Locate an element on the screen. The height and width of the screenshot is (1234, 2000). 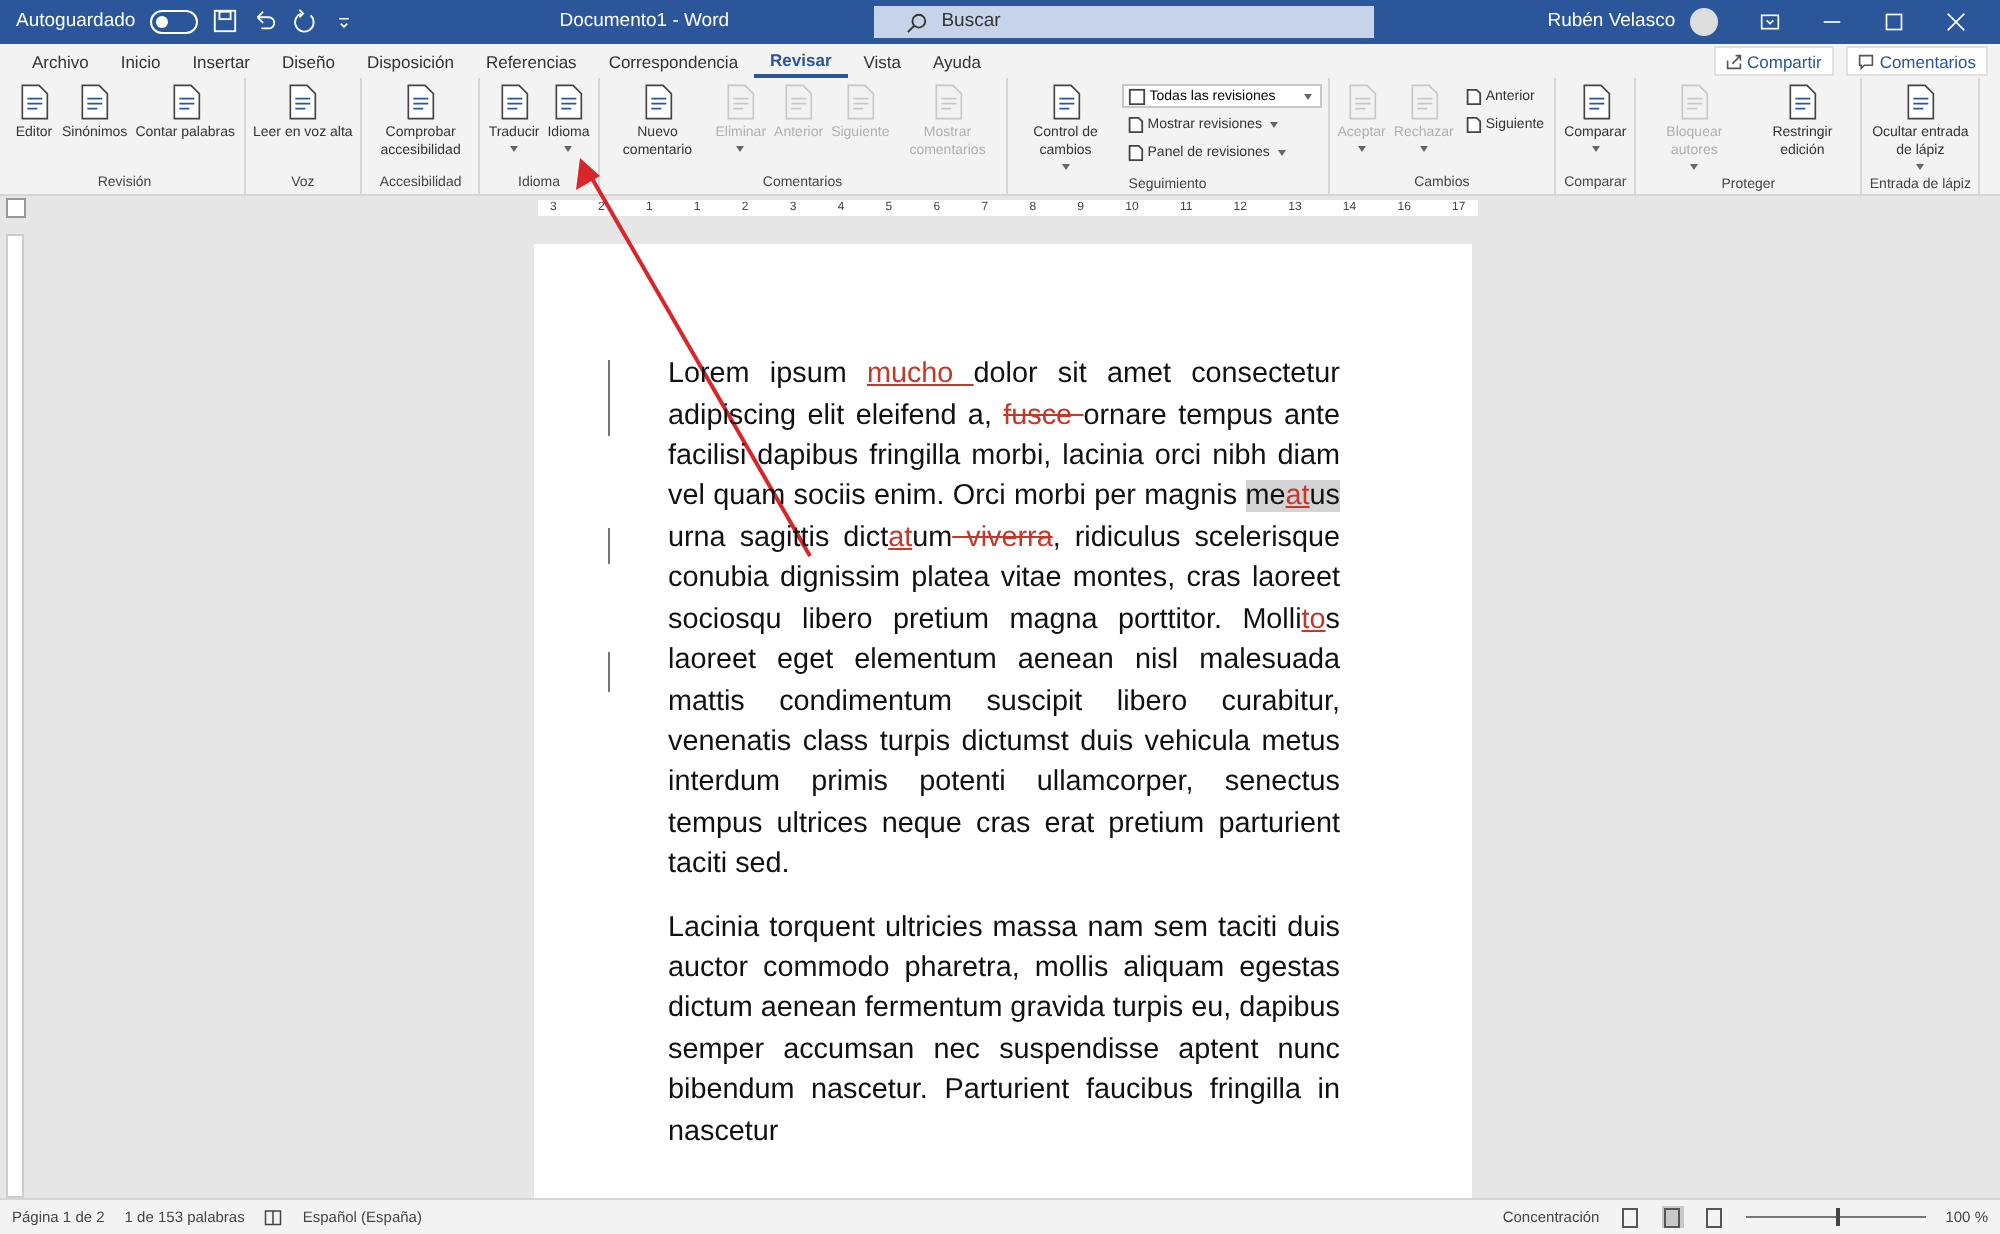
body-paragraph: Lacinia torquent ultricies massa nam sem taciti duis auctor commodo pharetra, mollis aliquam egestas dictum aenean fermentum gravida turpis eu, dapibus semper accumsan nec suspendisse aptent nunc bibendum nascetur. Parturient faucibus fringilla in nascetur is located at coordinates (1004, 1030).